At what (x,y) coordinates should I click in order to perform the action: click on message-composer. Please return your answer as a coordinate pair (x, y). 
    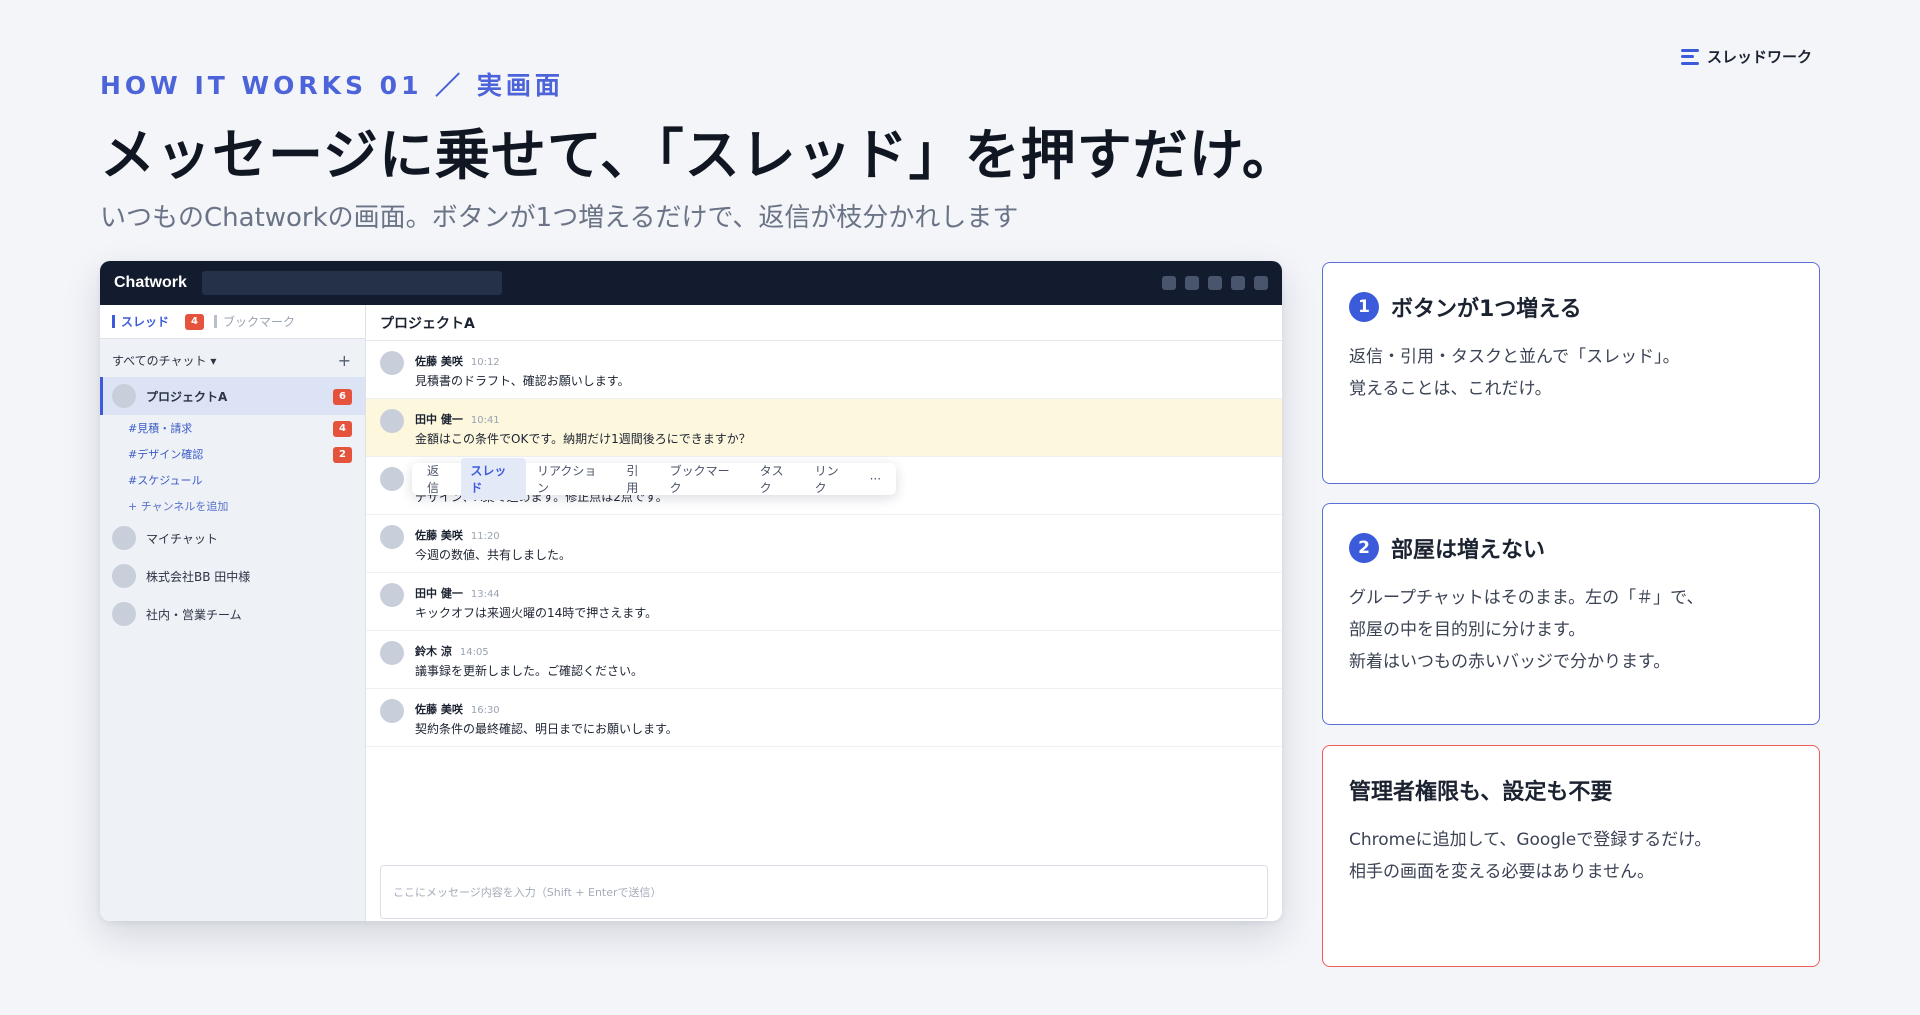
    Looking at the image, I should click on (824, 892).